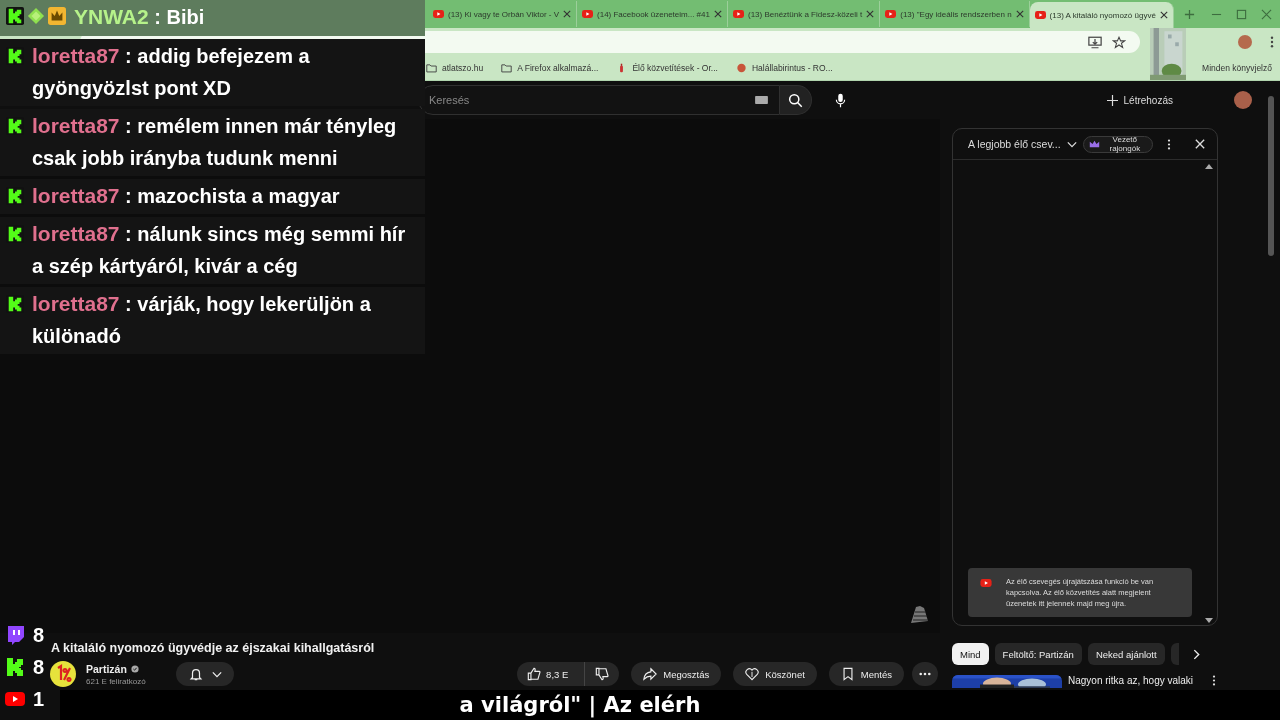 The width and height of the screenshot is (1280, 720). Describe the element at coordinates (213, 648) in the screenshot. I see `video-title: A kitaláló nyomozó ügyvédje az éjszakai kihallgatásról` at that location.